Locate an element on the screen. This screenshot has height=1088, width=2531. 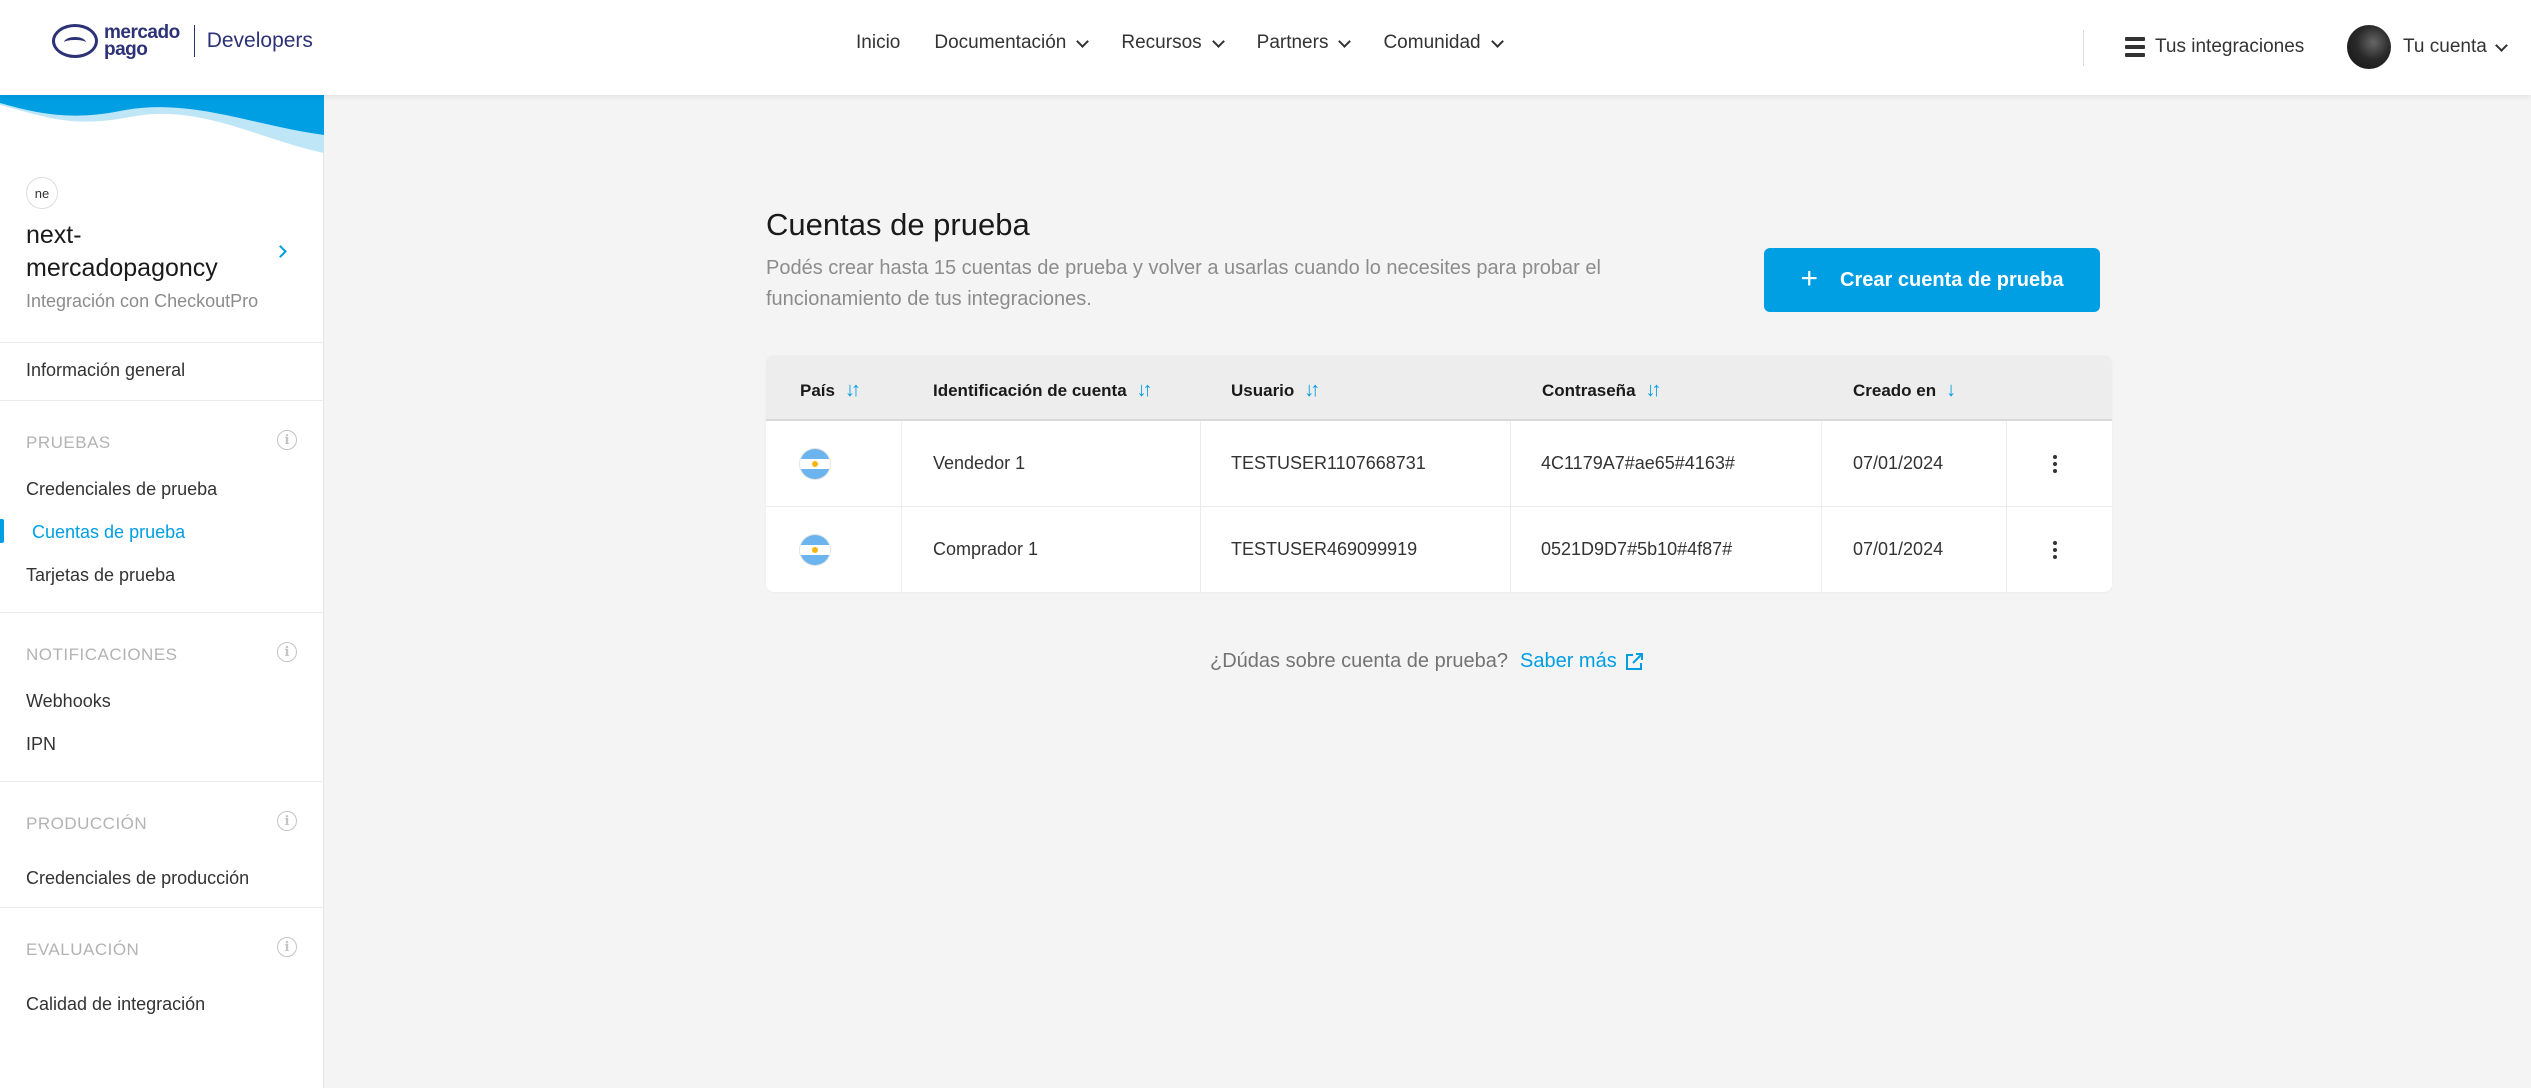
sidebar-item-webhooks: Webhooks is located at coordinates (68, 701).